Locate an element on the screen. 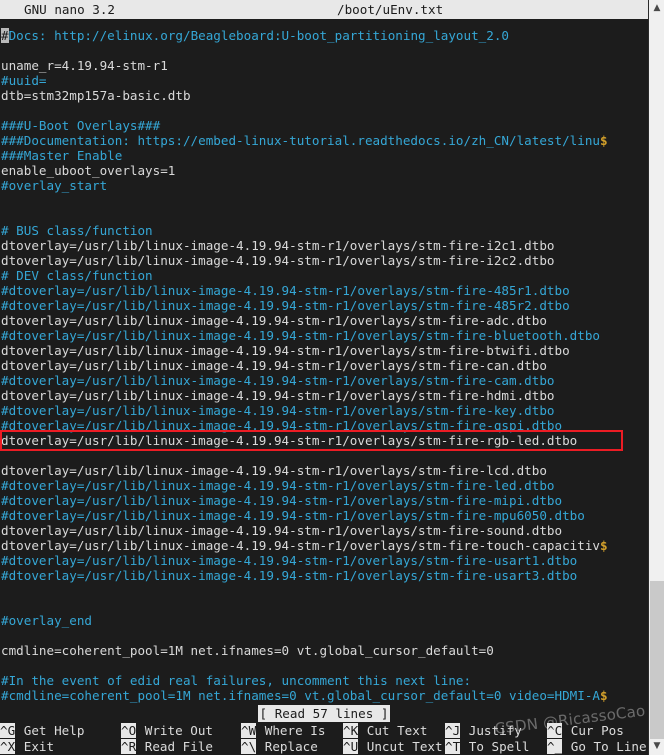 This screenshot has width=664, height=755. shortcut-replace: ^\ Replace is located at coordinates (292, 746).